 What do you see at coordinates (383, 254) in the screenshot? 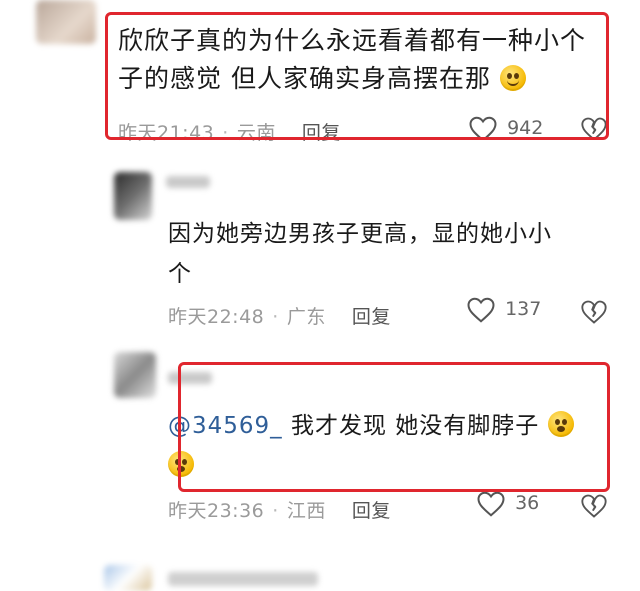
I see `reply-text: 因为她旁边男孩子更高，显的她小小 个` at bounding box center [383, 254].